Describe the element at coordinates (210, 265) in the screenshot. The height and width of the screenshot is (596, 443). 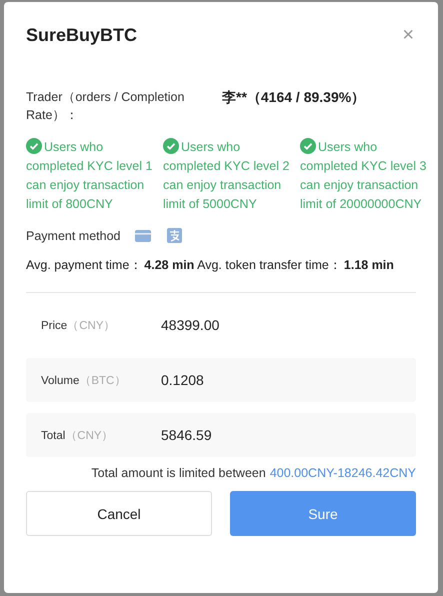
I see `avg-time-text: Avg. payment time： 4.28 min Avg. token transfer time： 1.18 min` at that location.